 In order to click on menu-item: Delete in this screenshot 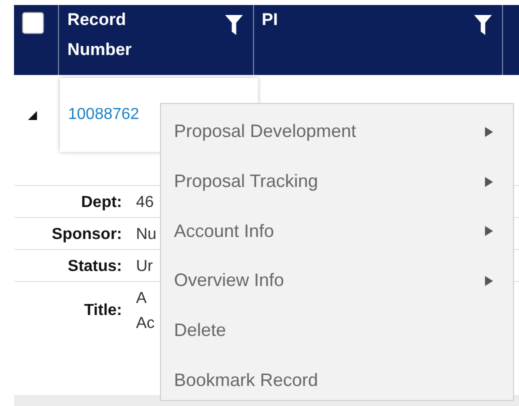, I will do `click(337, 331)`.